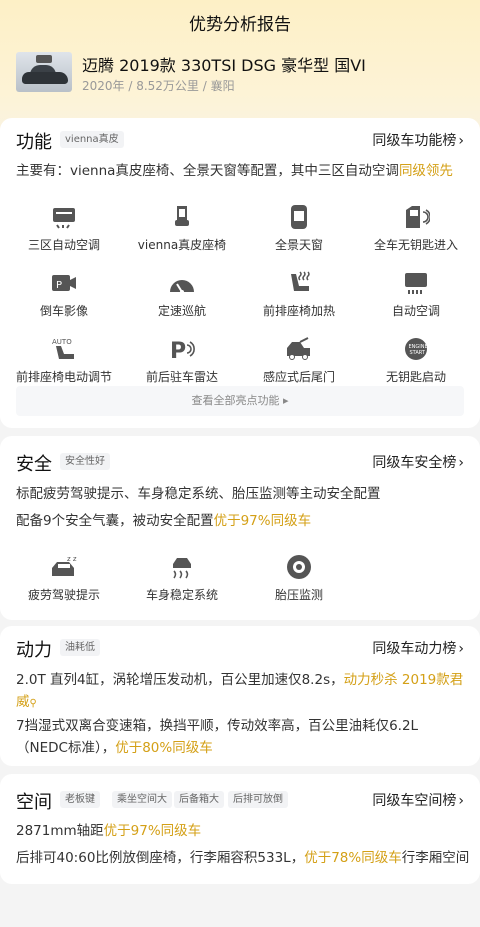 Image resolution: width=480 pixels, height=927 pixels. I want to click on feature-label: 全景天窗, so click(298, 245).